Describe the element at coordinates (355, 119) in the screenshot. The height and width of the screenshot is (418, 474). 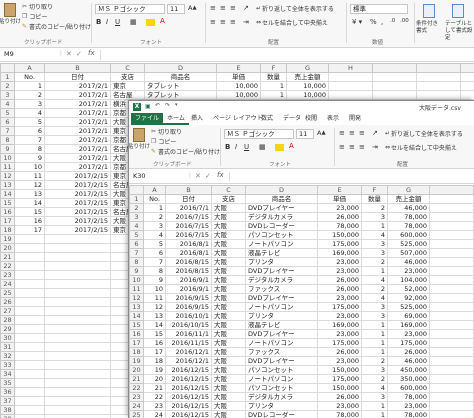
I see `tab-item-8: 開発` at that location.